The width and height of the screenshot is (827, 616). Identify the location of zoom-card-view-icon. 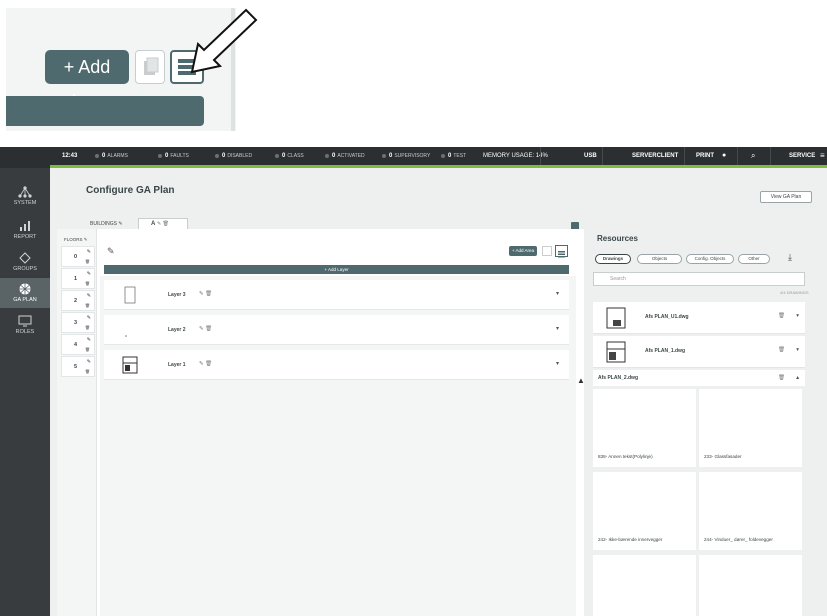
(150, 67).